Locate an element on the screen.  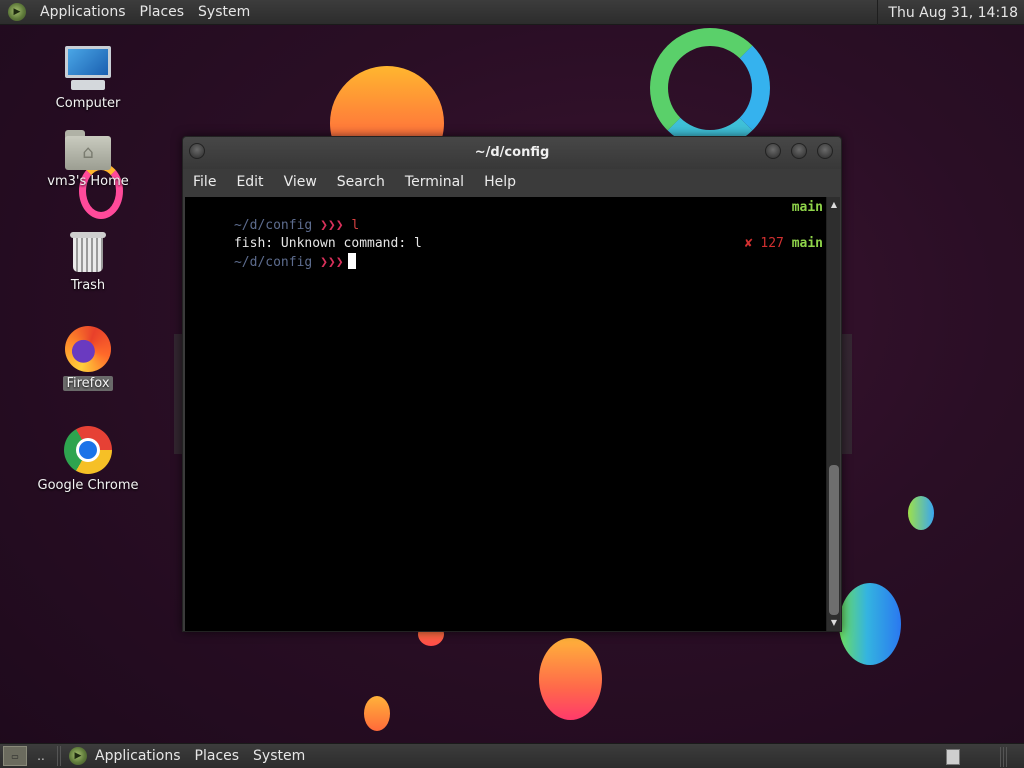
workspace-switcher is located at coordinates (953, 756).